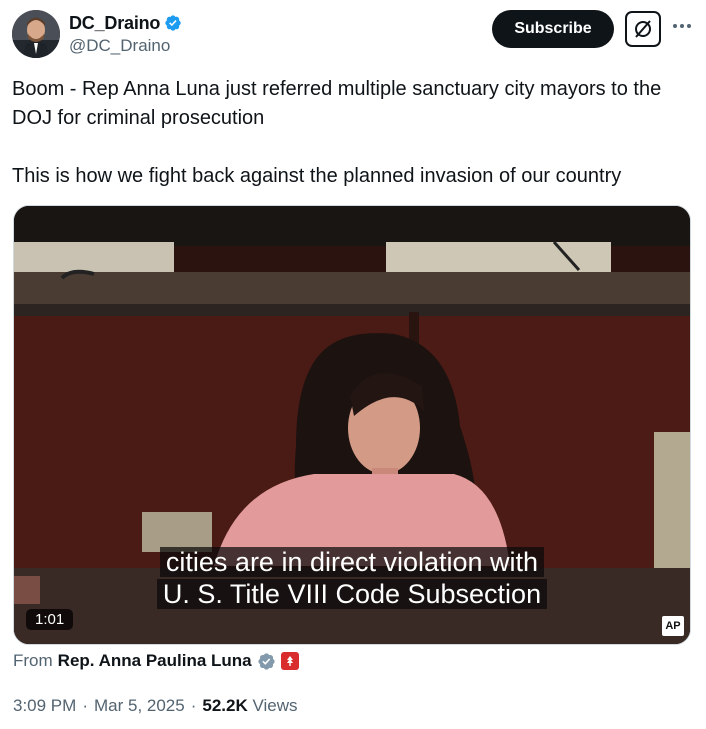 The width and height of the screenshot is (706, 729). I want to click on more-icon, so click(682, 26).